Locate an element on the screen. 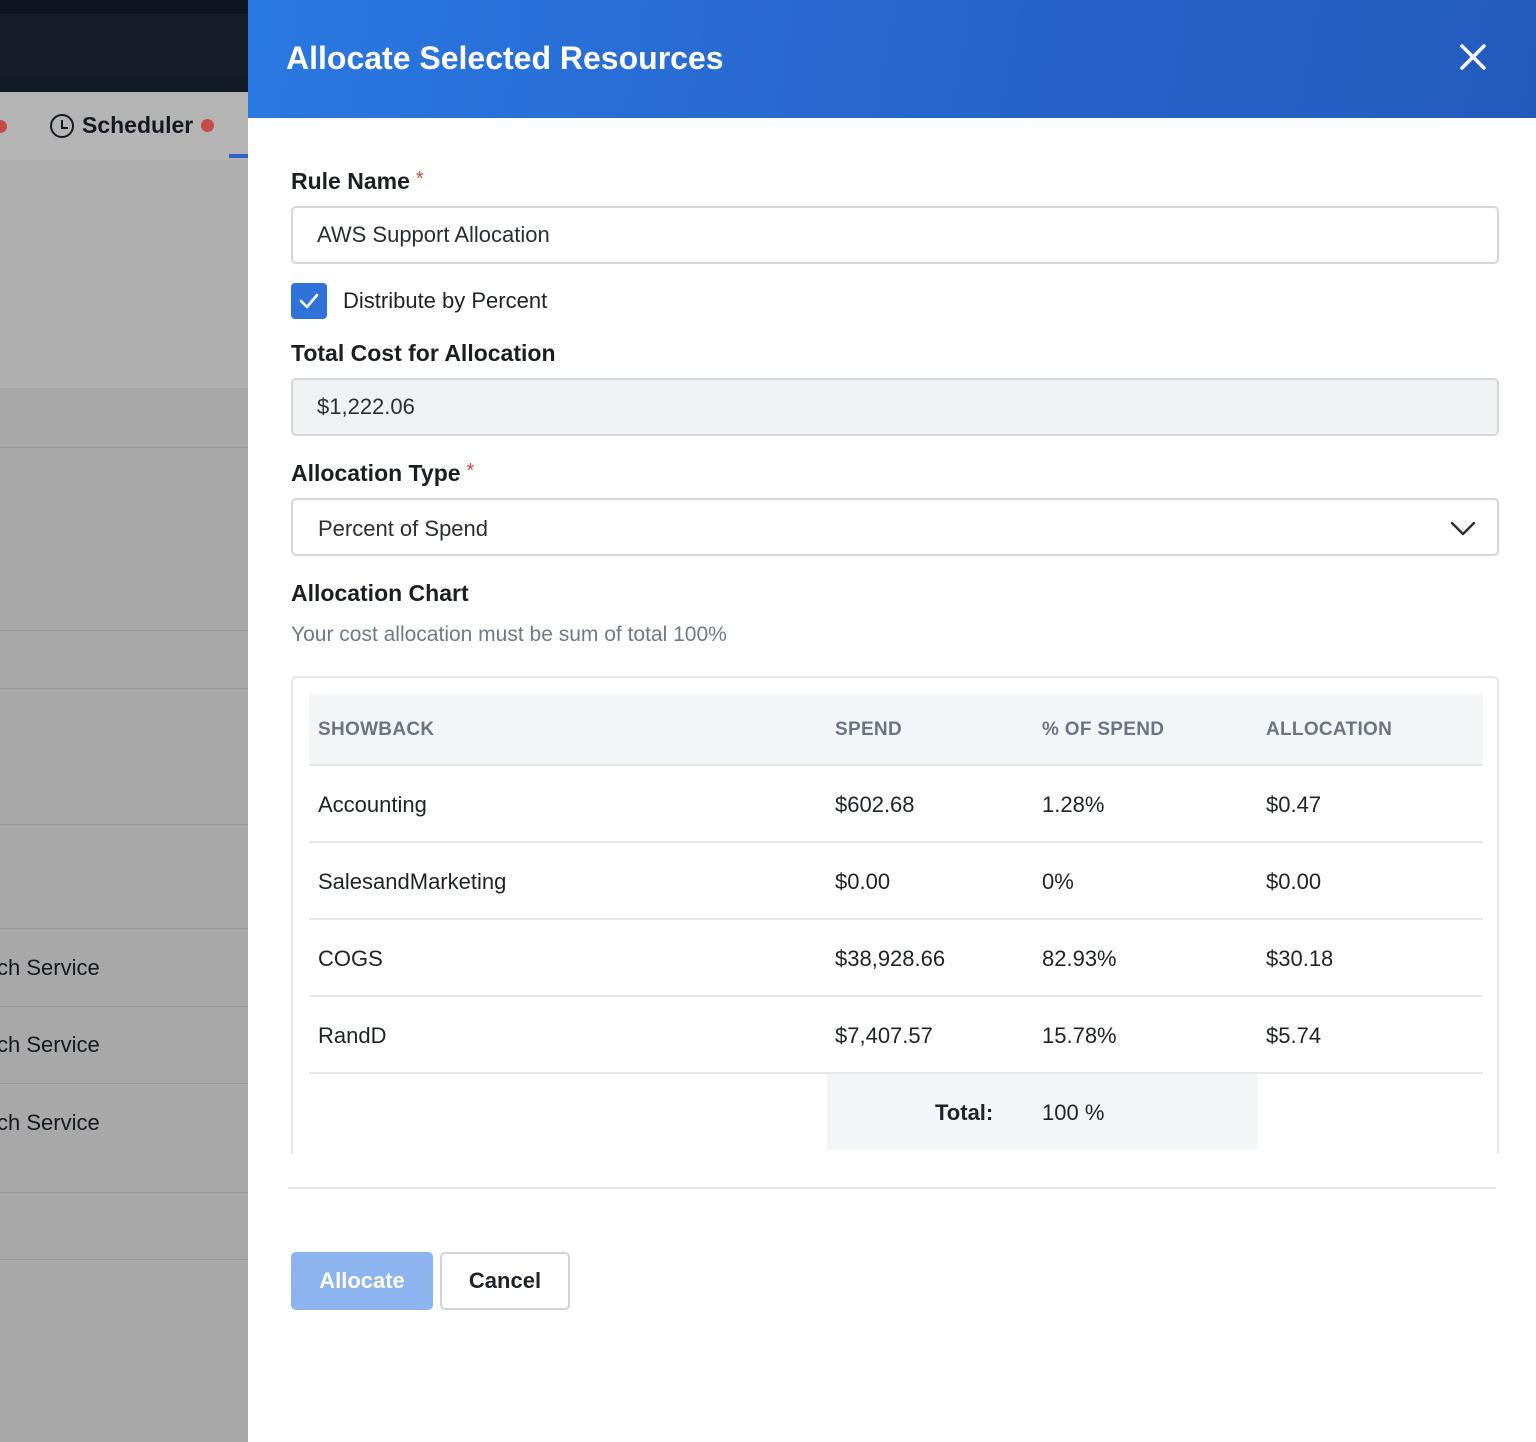  column-header-allocation: ALLOCATION is located at coordinates (1329, 729).